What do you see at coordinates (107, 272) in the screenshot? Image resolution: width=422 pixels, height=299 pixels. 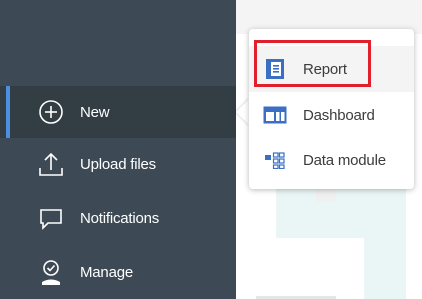 I see `sidebar-item-label: Manage` at bounding box center [107, 272].